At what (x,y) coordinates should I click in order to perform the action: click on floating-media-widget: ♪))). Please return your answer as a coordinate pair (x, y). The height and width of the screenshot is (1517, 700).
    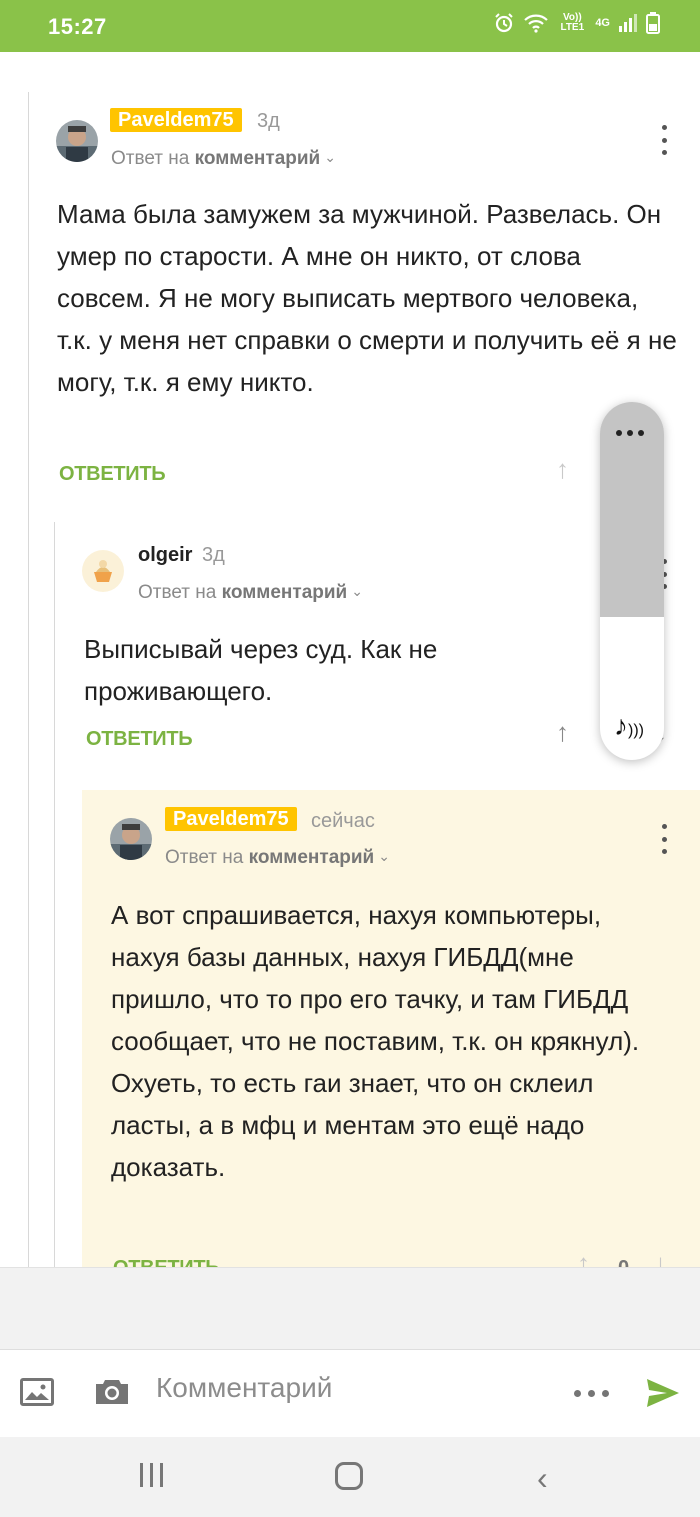
    Looking at the image, I should click on (632, 581).